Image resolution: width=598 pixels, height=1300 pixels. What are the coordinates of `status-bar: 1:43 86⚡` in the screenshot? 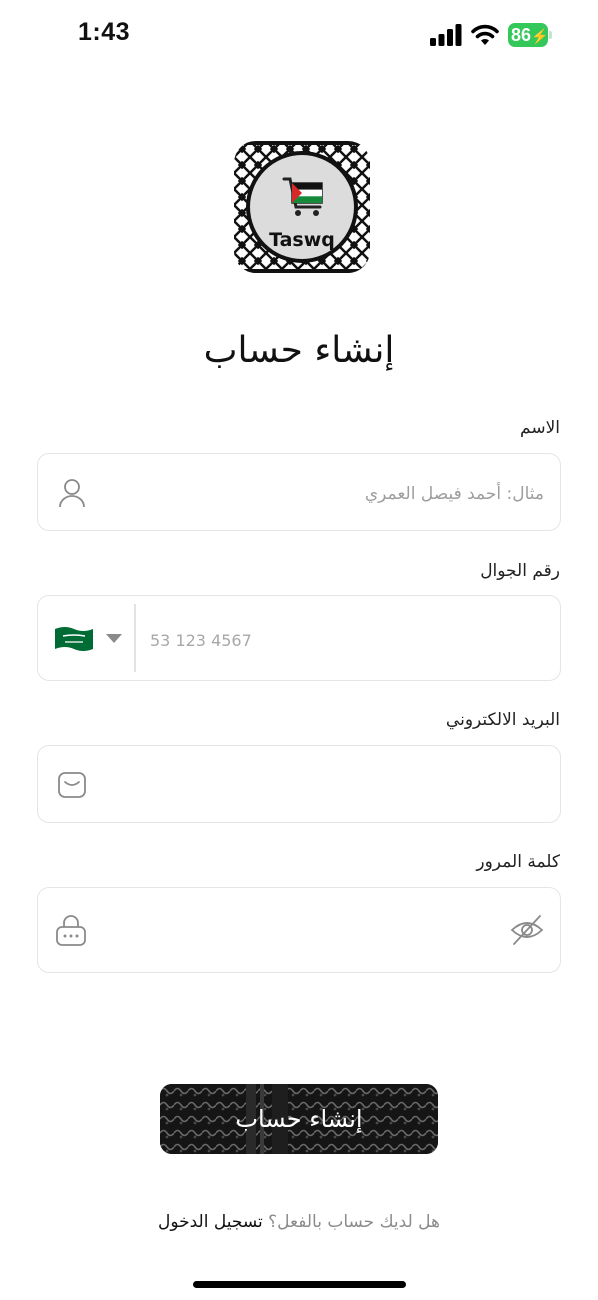 It's located at (299, 35).